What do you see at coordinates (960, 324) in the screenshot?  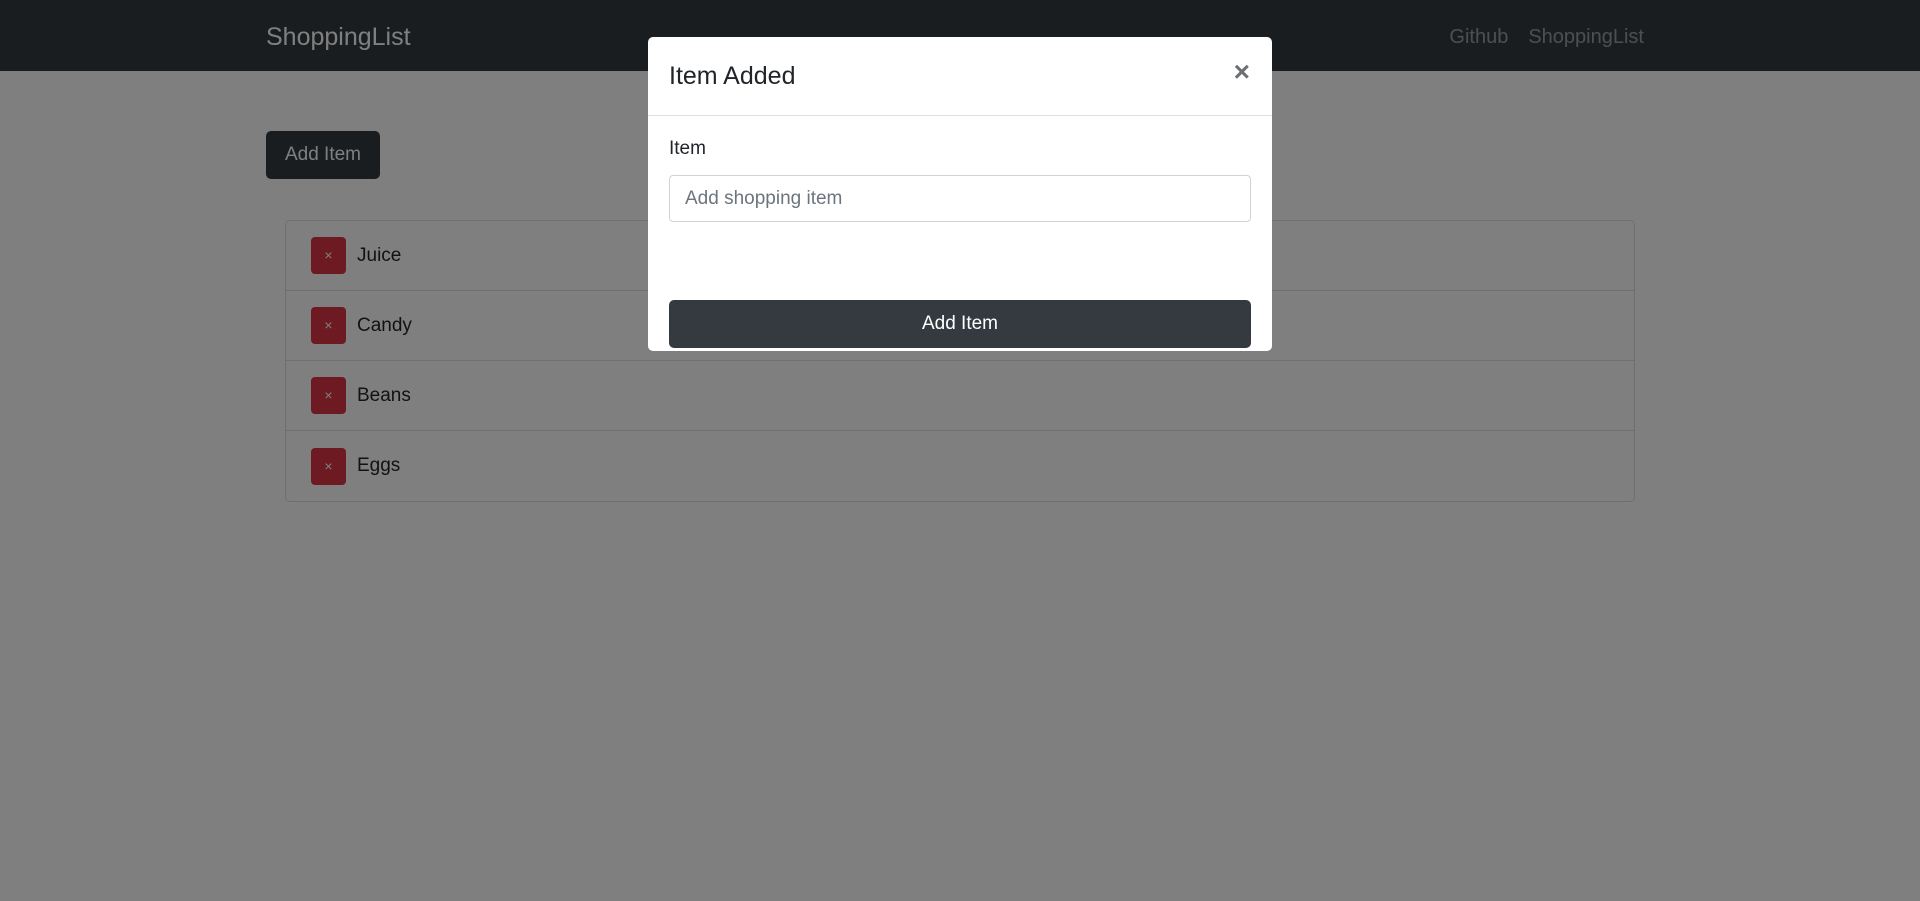 I see `submit-add-item-button: Add Item` at bounding box center [960, 324].